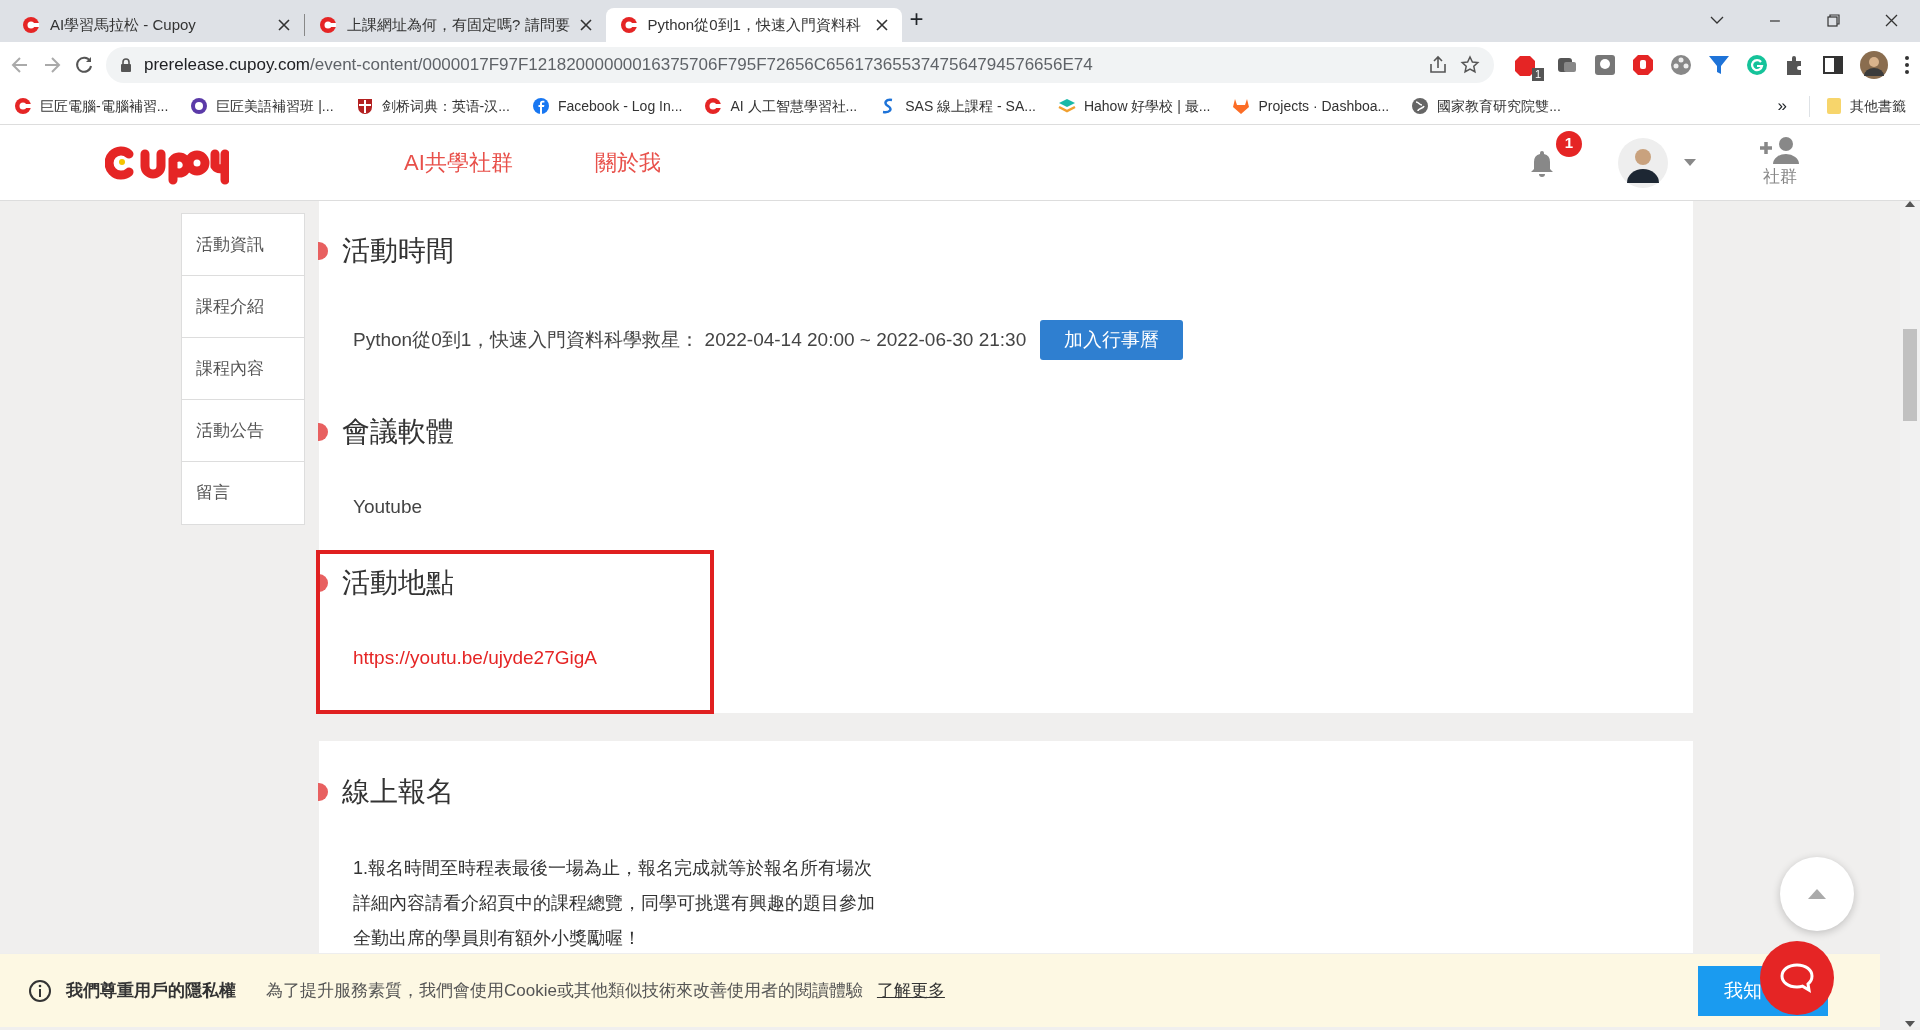 This screenshot has width=1920, height=1030. Describe the element at coordinates (916, 19) in the screenshot. I see `new-tab-button: +` at that location.